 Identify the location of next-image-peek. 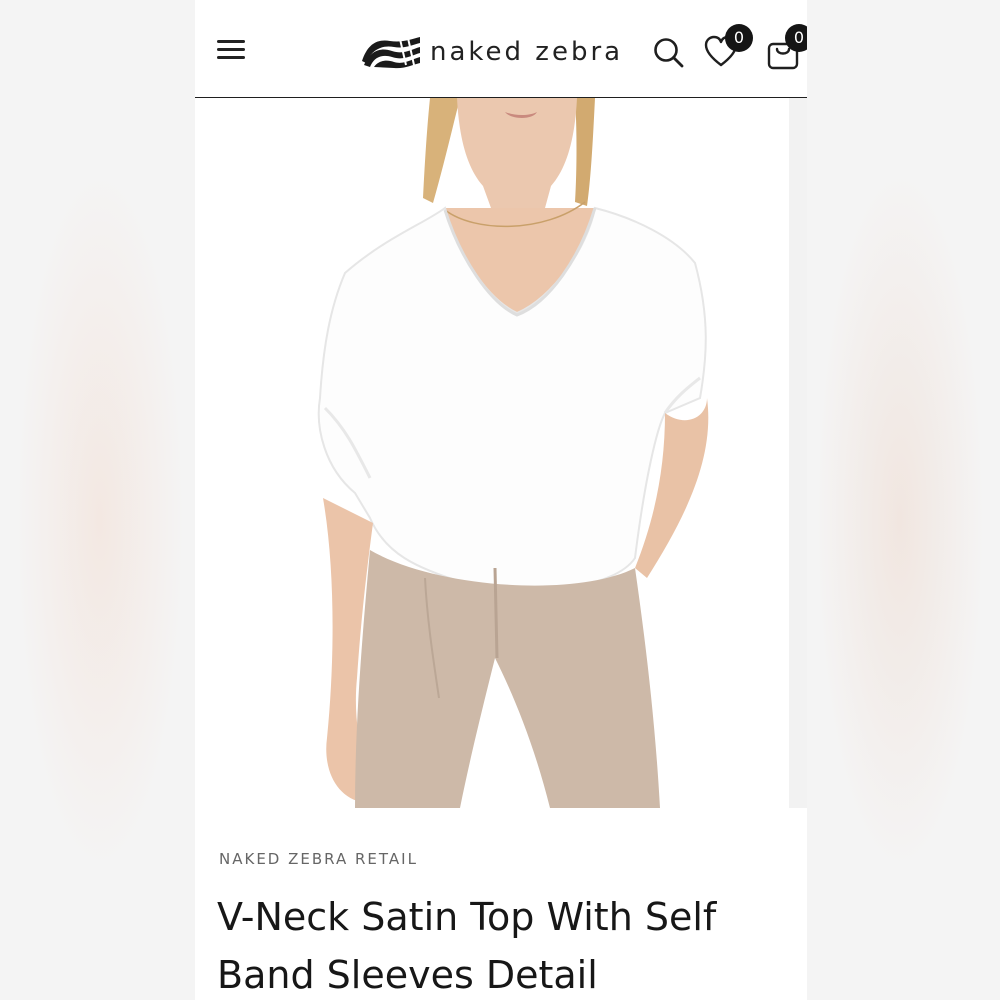
(798, 453).